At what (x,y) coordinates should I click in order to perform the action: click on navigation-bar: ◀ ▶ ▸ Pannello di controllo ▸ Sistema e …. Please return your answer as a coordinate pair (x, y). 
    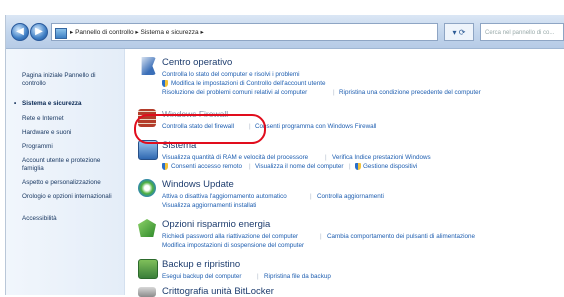
    Looking at the image, I should click on (285, 32).